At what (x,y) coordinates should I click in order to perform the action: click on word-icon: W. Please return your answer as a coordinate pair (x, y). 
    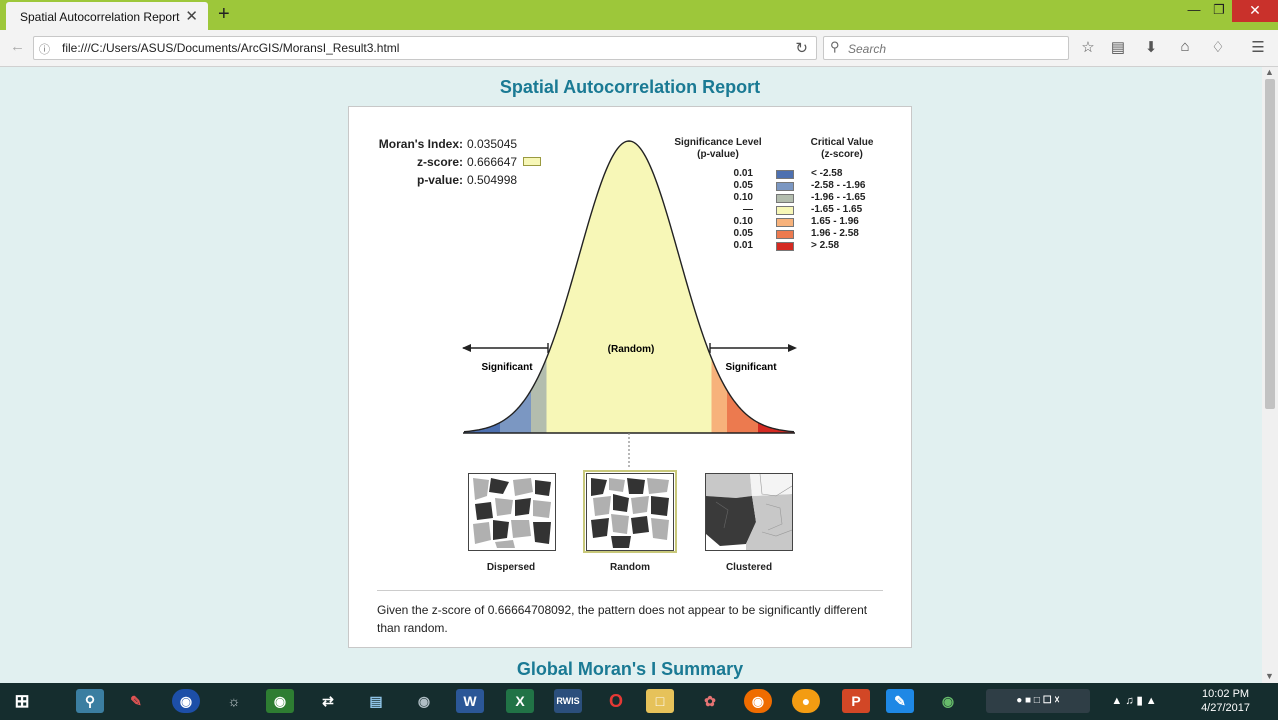
    Looking at the image, I should click on (470, 701).